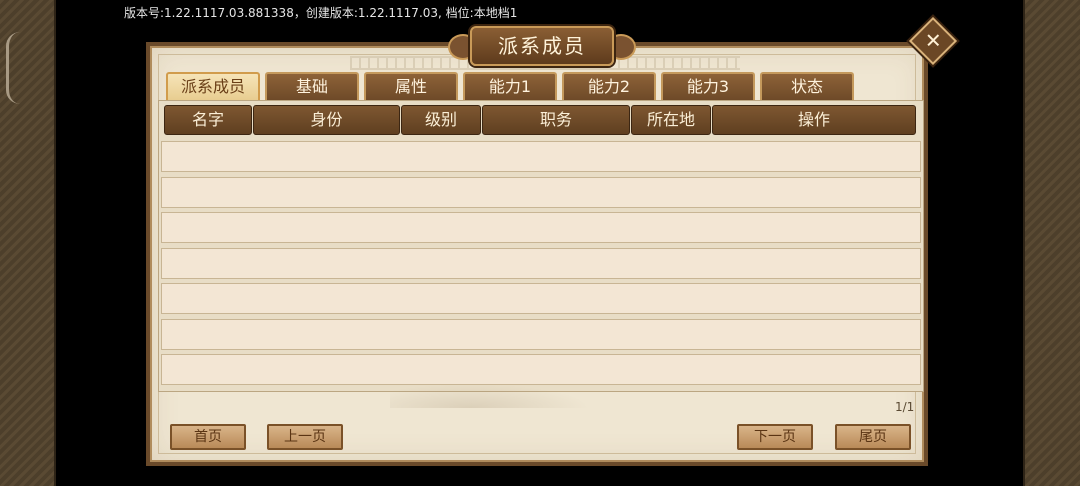  Describe the element at coordinates (671, 120) in the screenshot. I see `column-header-location: 所在地` at that location.